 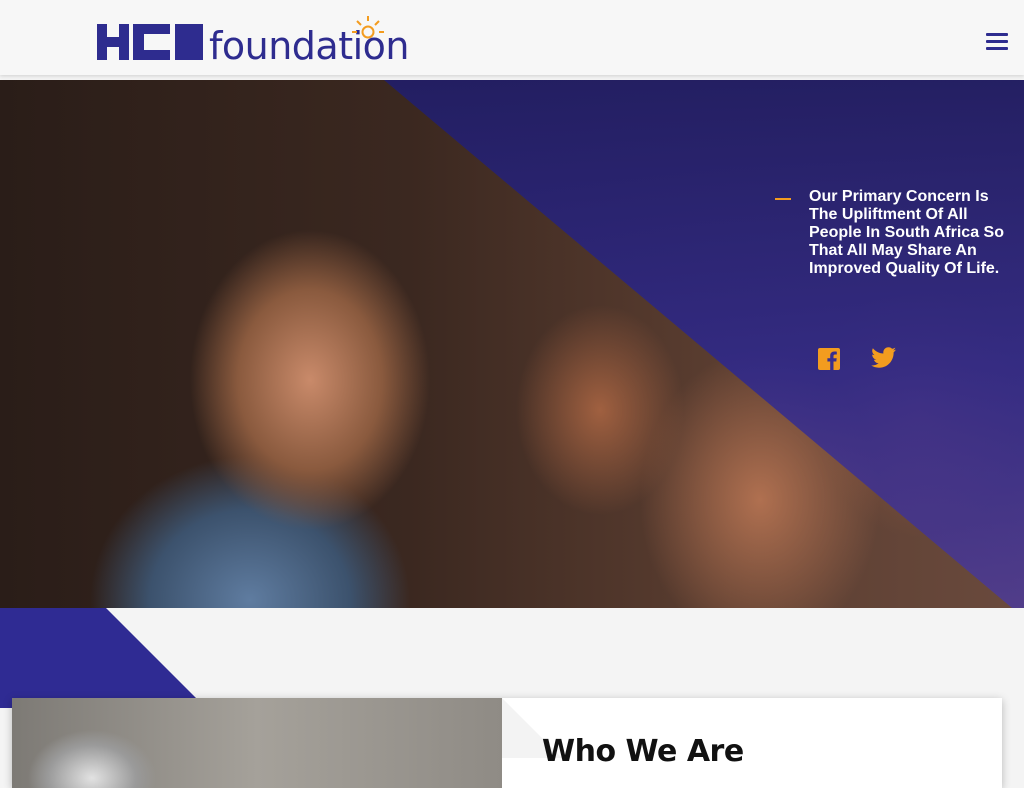 What do you see at coordinates (257, 743) in the screenshot?
I see `who-we-are-photo` at bounding box center [257, 743].